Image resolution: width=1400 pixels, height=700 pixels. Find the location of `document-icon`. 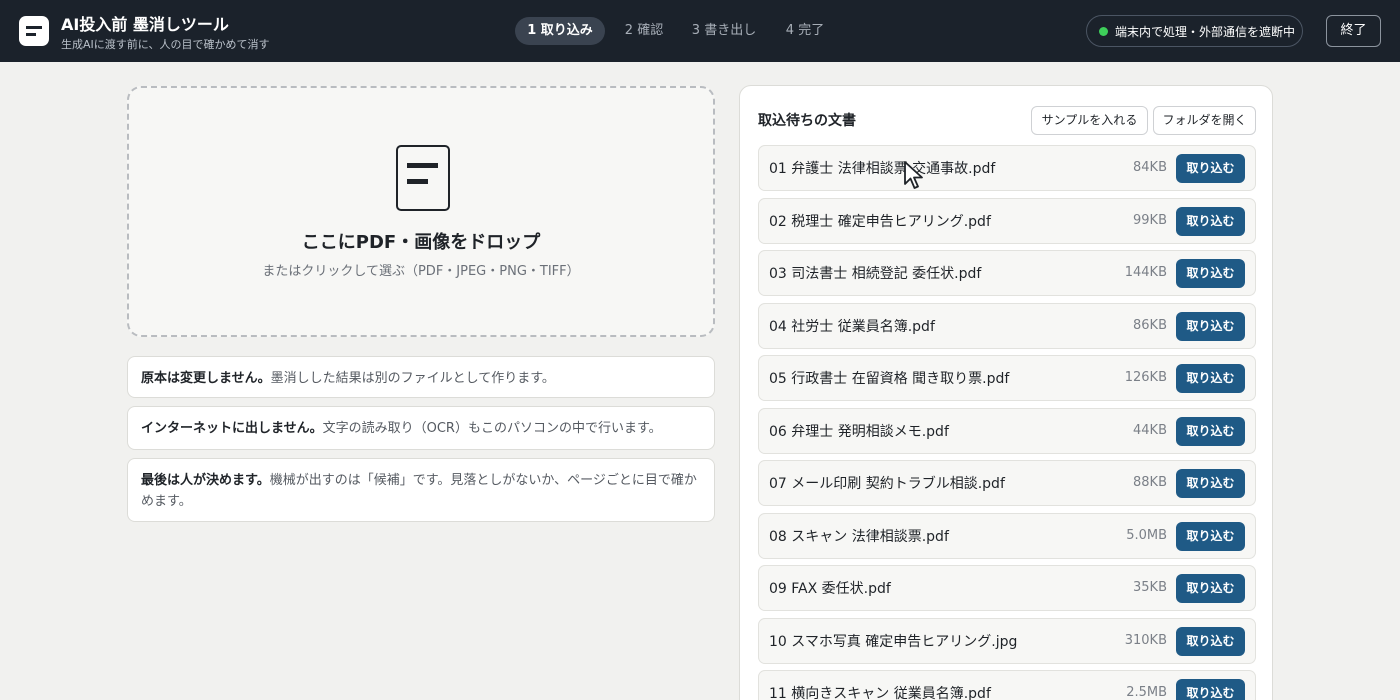

document-icon is located at coordinates (423, 178).